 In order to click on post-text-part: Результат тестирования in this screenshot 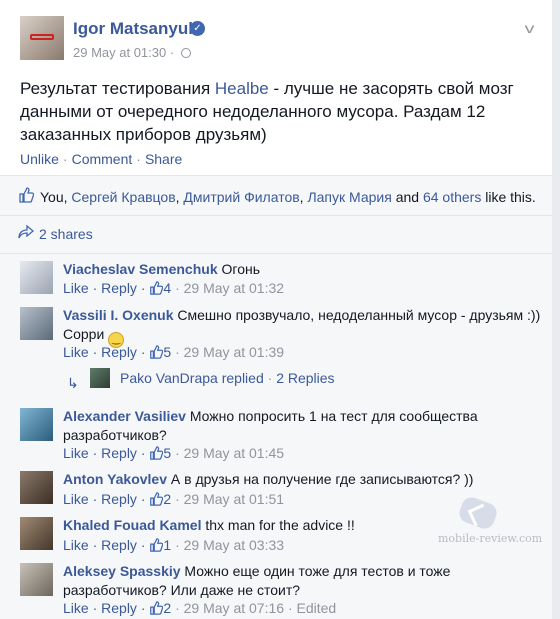, I will do `click(117, 88)`.